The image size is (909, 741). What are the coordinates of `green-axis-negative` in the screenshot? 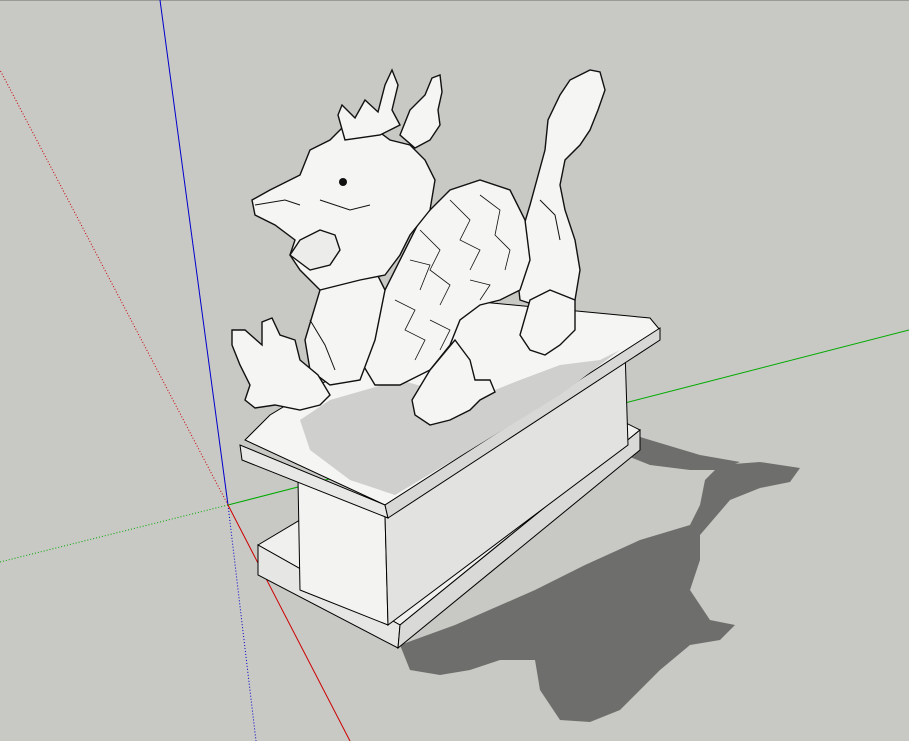 It's located at (114, 533).